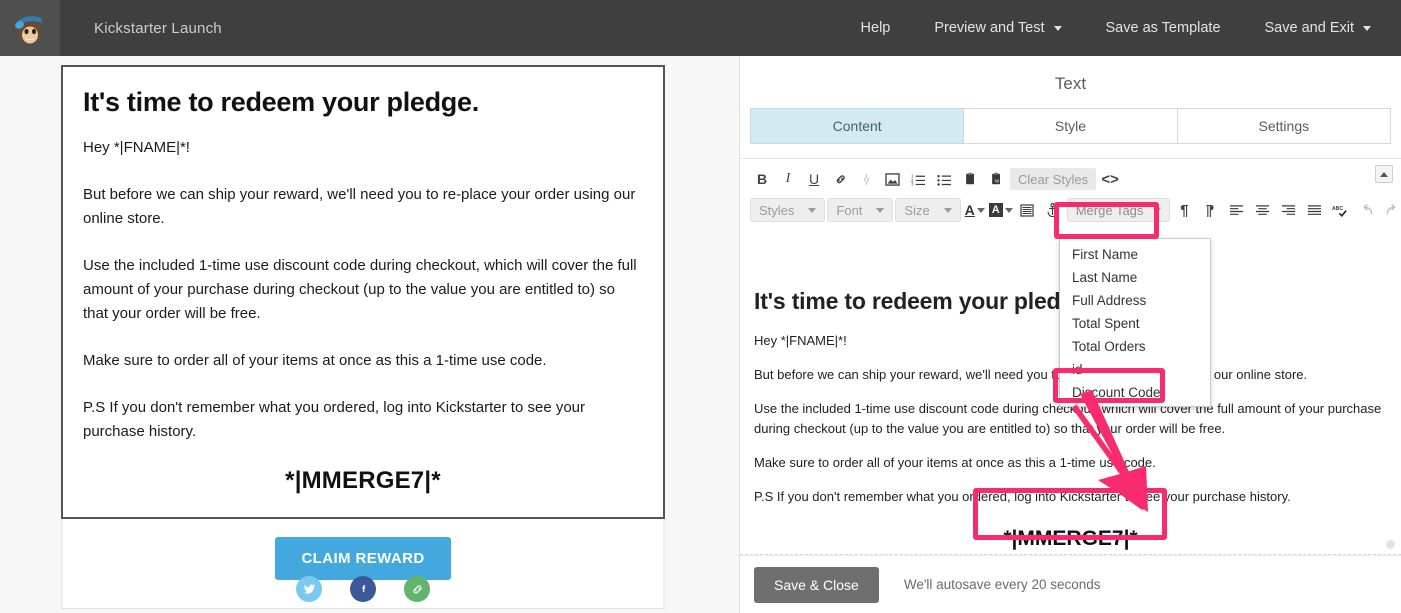  What do you see at coordinates (1284, 126) in the screenshot?
I see `tab-settings: Settings` at bounding box center [1284, 126].